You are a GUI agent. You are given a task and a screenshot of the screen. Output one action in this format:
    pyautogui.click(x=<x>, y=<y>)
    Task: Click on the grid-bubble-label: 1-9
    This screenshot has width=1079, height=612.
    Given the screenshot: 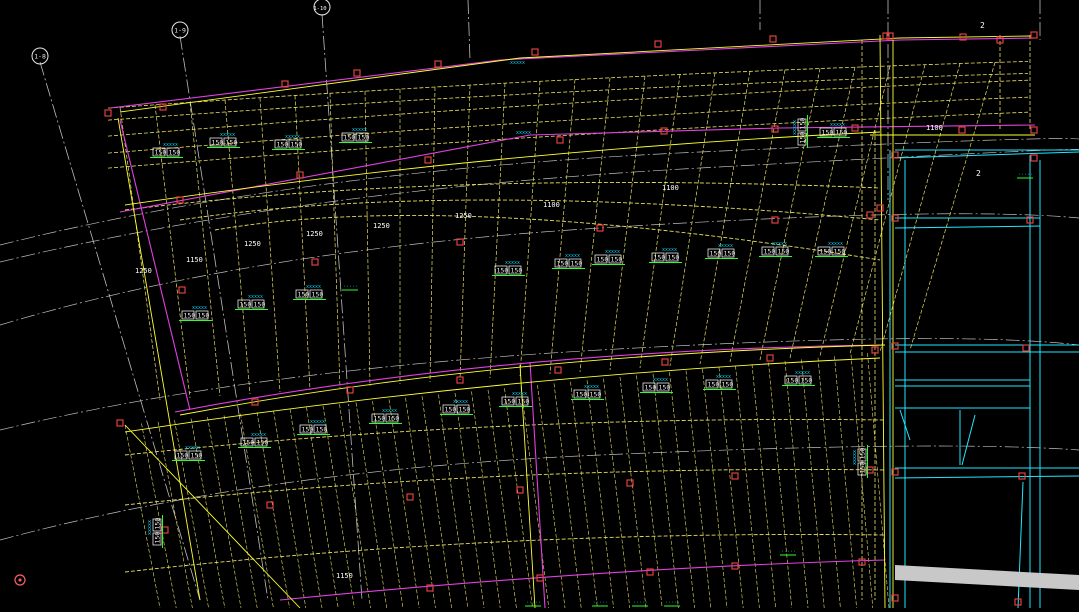 What is the action you would take?
    pyautogui.click(x=180, y=31)
    